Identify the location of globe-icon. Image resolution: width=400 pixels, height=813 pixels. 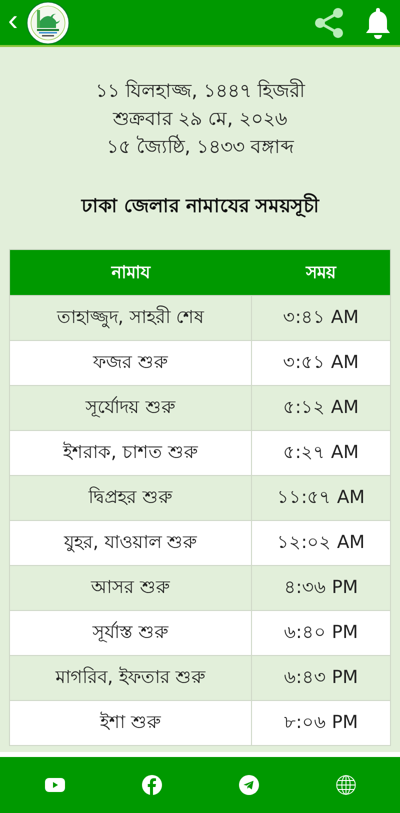
(346, 785).